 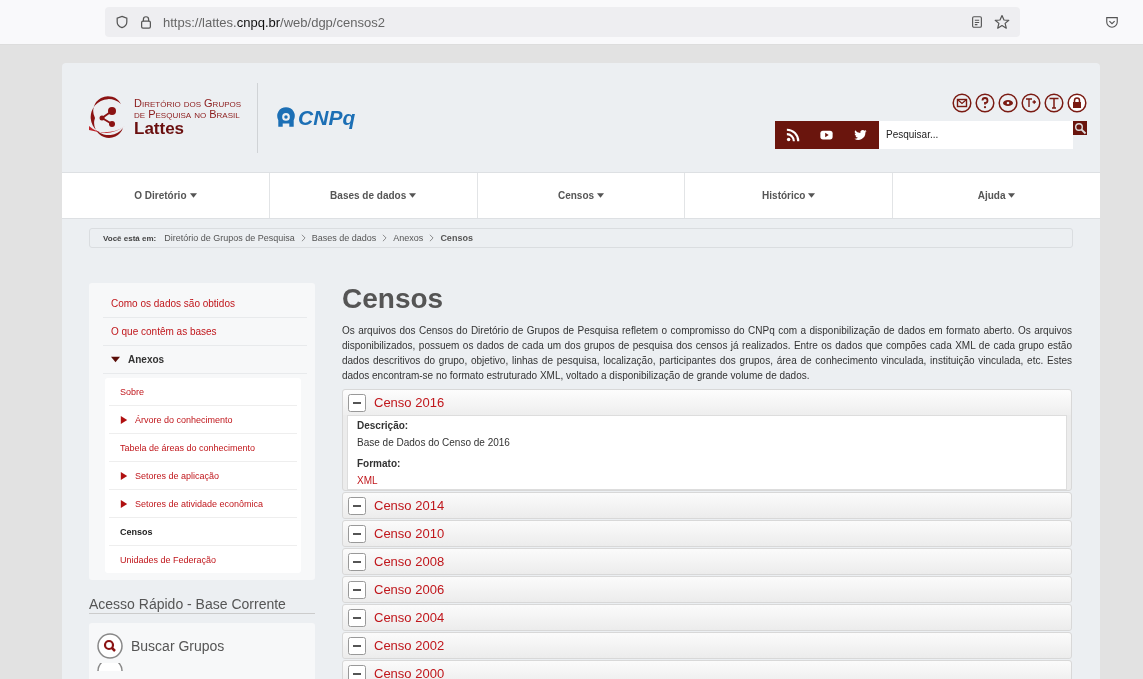 What do you see at coordinates (379, 463) in the screenshot?
I see `field-label: Formato:` at bounding box center [379, 463].